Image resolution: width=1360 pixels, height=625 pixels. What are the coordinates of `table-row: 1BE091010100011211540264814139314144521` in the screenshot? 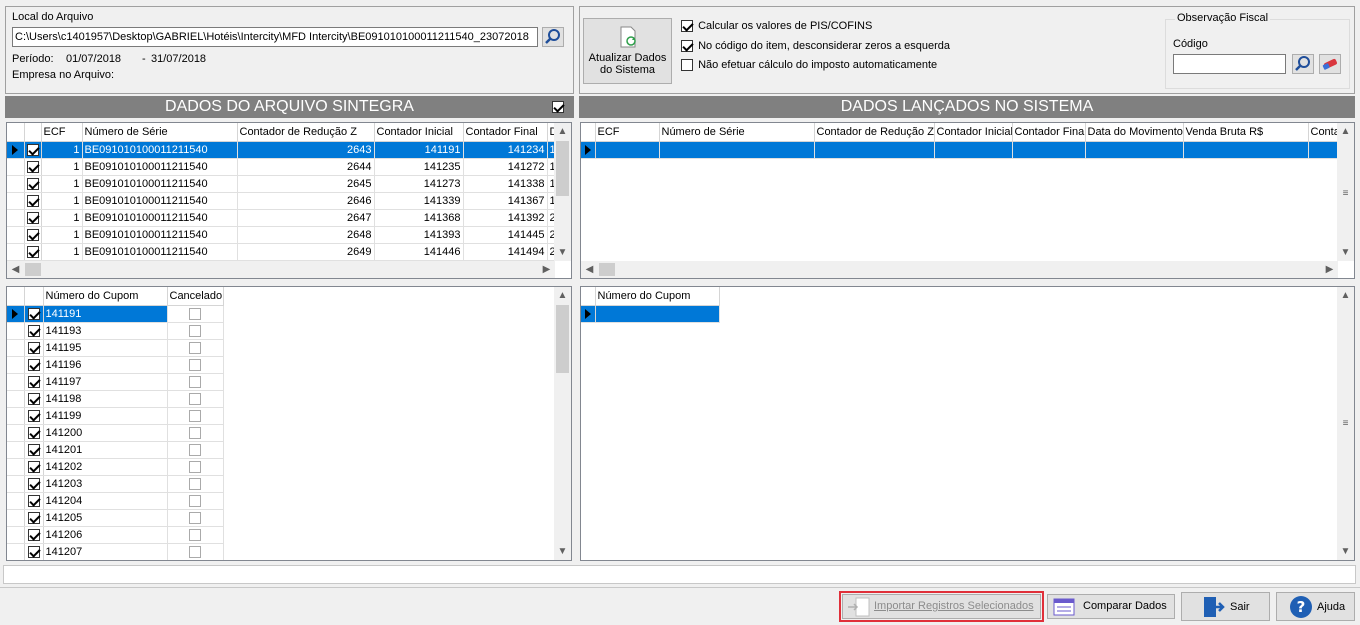 It's located at (289, 235).